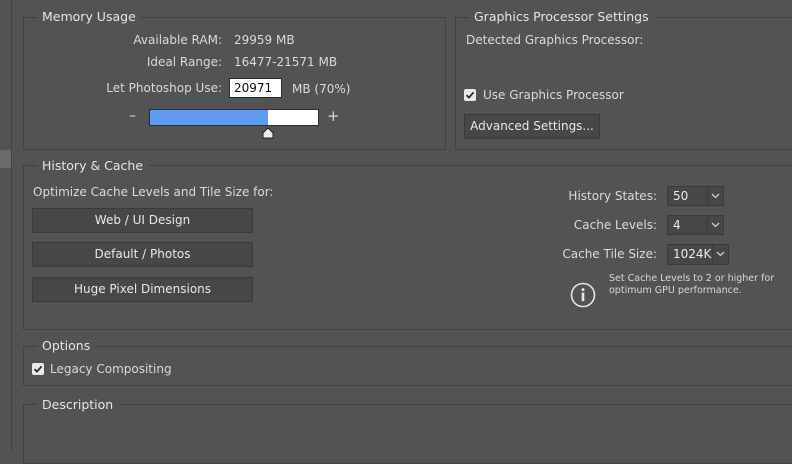 The height and width of the screenshot is (464, 792). Describe the element at coordinates (142, 289) in the screenshot. I see `huge-pixel-dimensions-button: Huge Pixel Dimensions` at that location.